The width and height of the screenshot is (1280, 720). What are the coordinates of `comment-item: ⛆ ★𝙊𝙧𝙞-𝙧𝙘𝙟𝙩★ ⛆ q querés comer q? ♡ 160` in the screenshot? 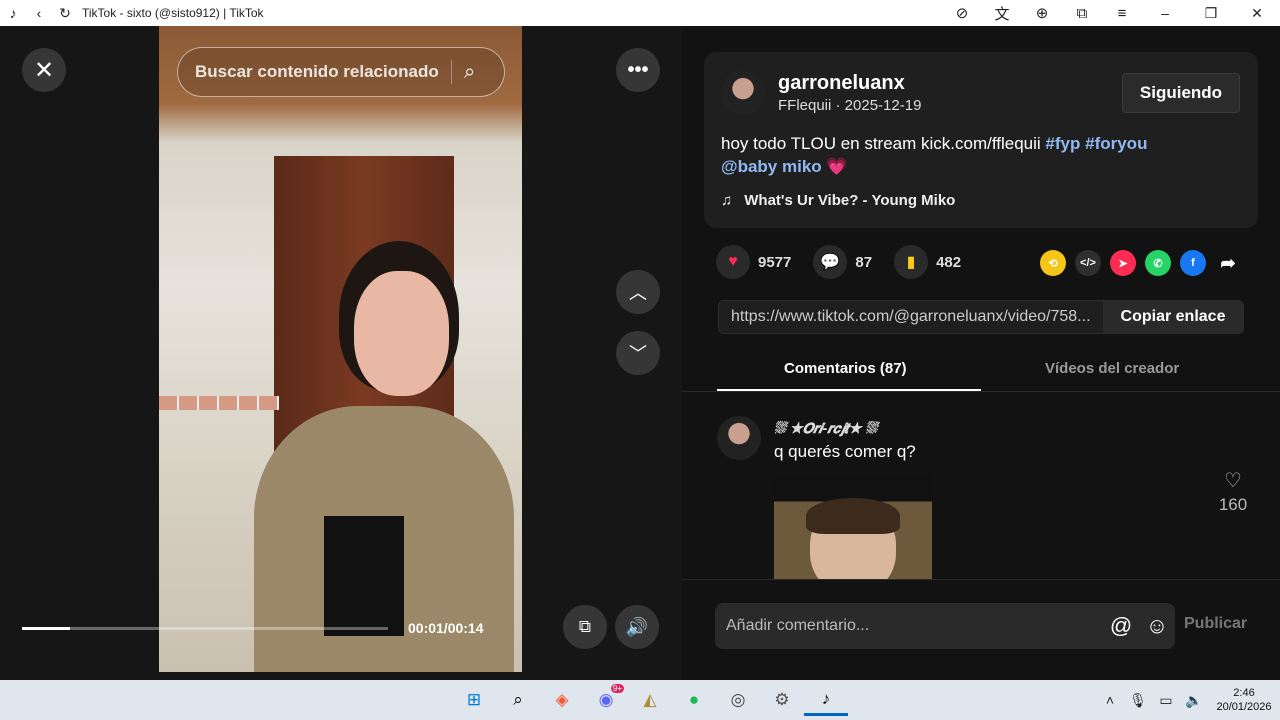 It's located at (982, 498).